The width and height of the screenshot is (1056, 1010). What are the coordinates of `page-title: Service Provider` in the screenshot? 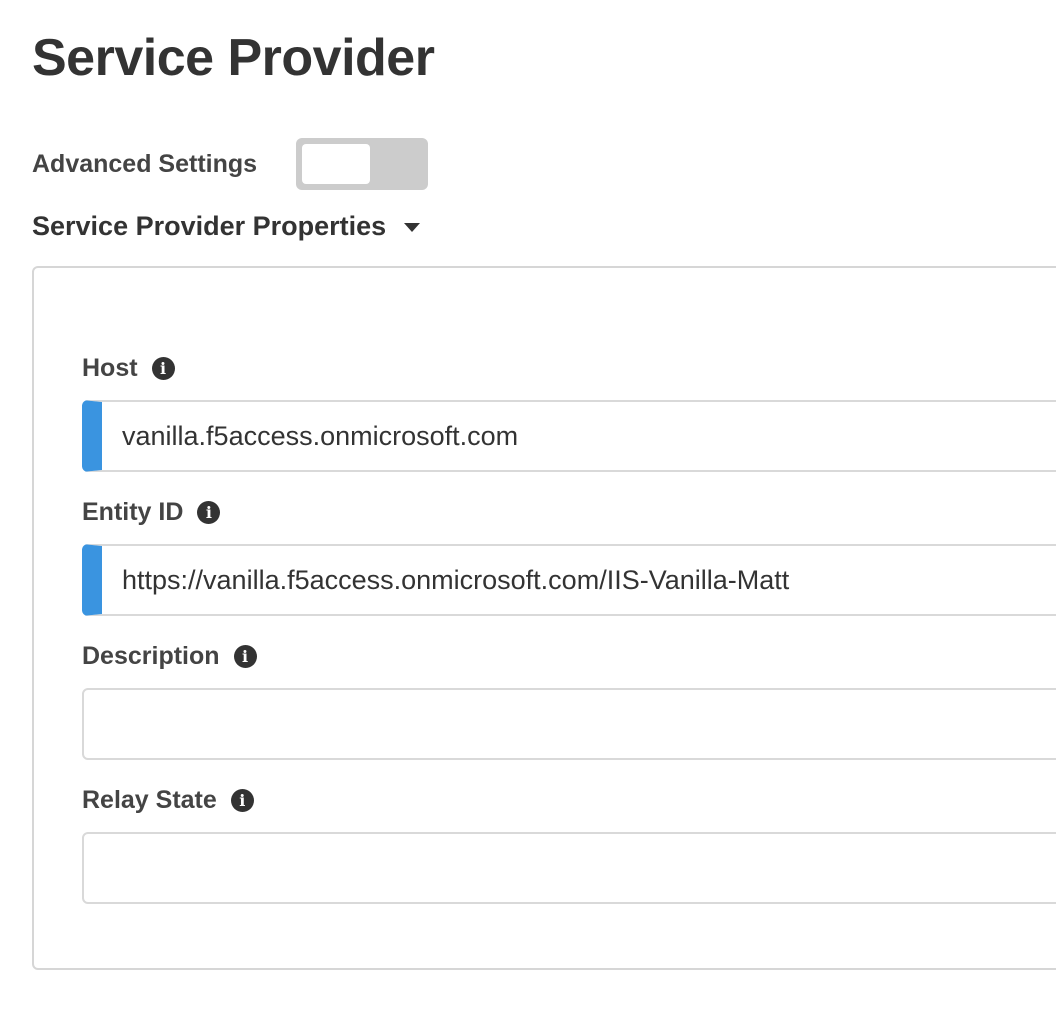 It's located at (233, 58).